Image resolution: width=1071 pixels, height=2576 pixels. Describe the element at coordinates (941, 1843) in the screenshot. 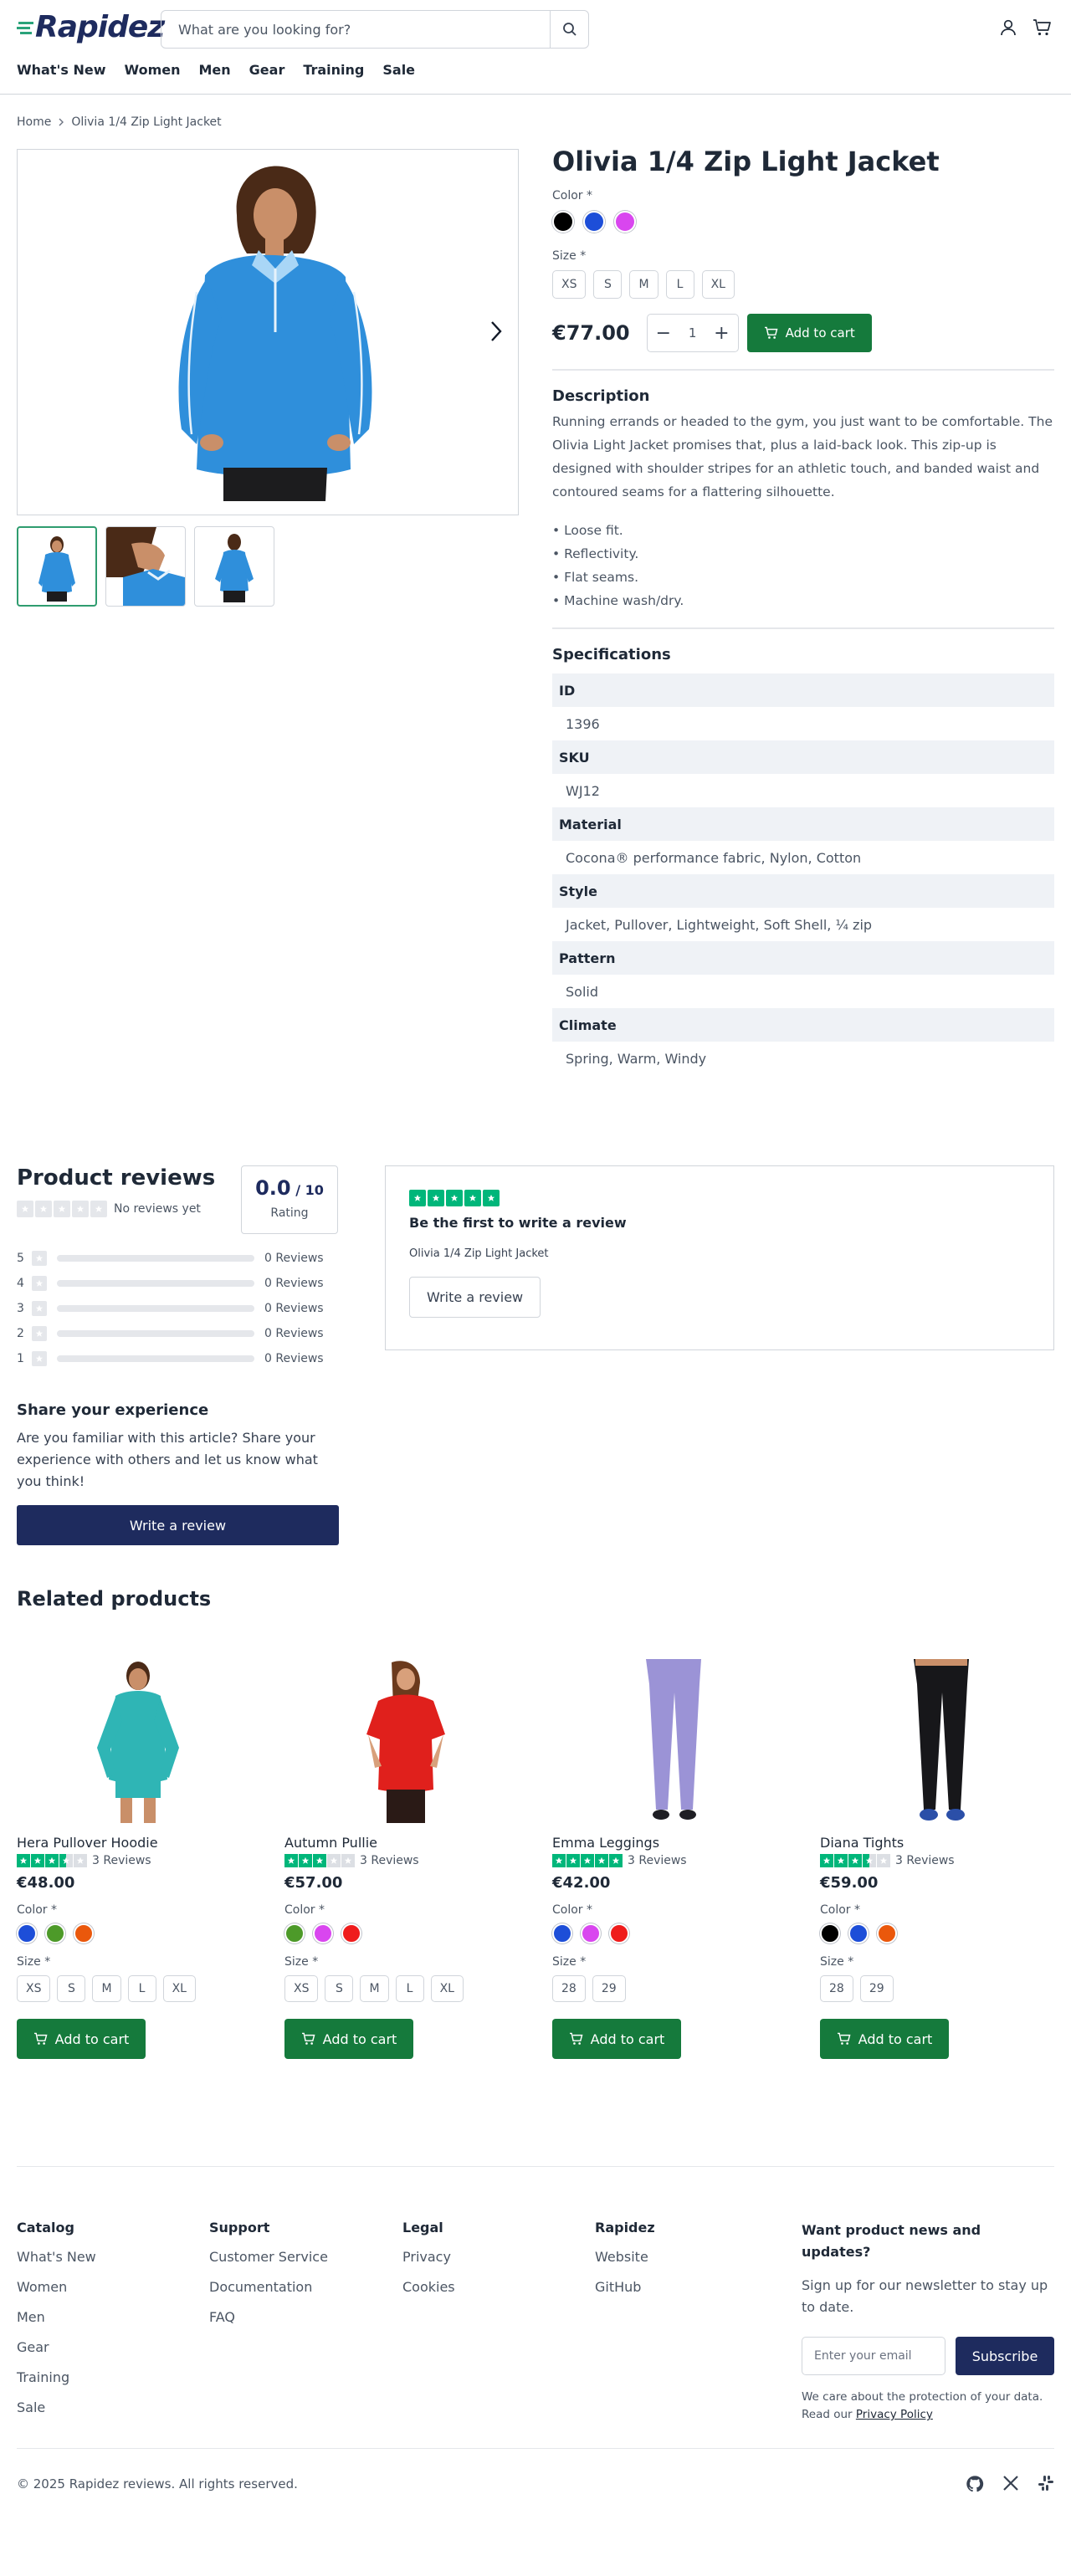

I see `product-name: Diana Tights` at that location.